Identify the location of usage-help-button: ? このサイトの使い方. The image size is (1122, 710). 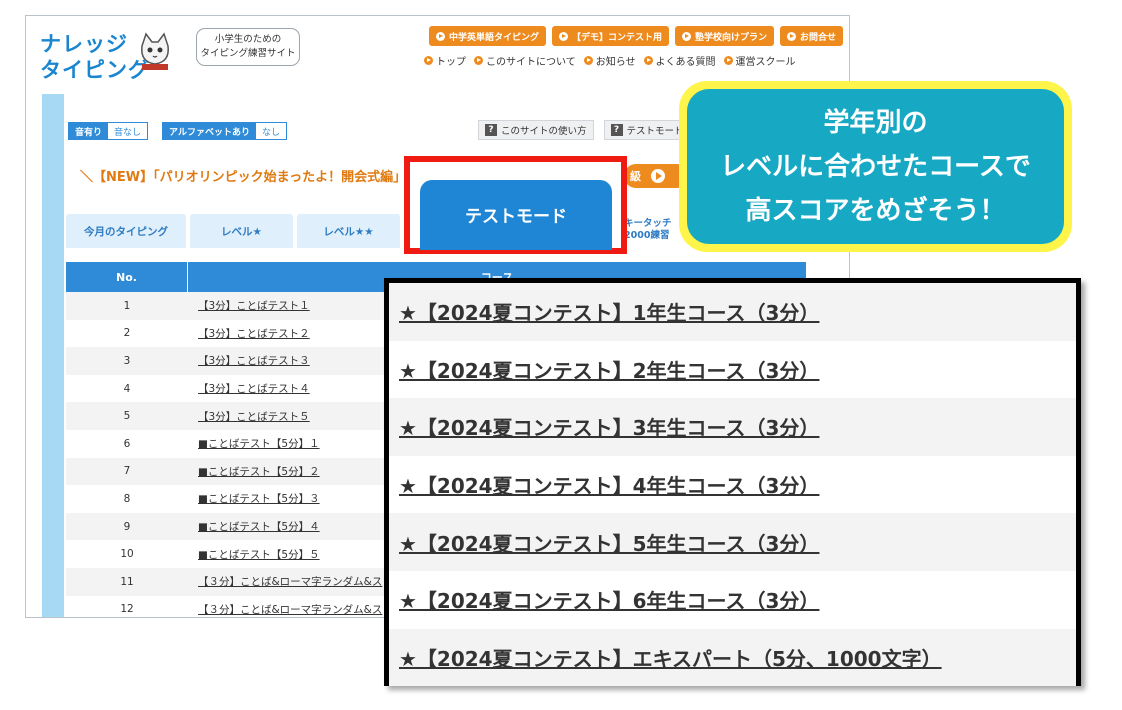
(536, 130).